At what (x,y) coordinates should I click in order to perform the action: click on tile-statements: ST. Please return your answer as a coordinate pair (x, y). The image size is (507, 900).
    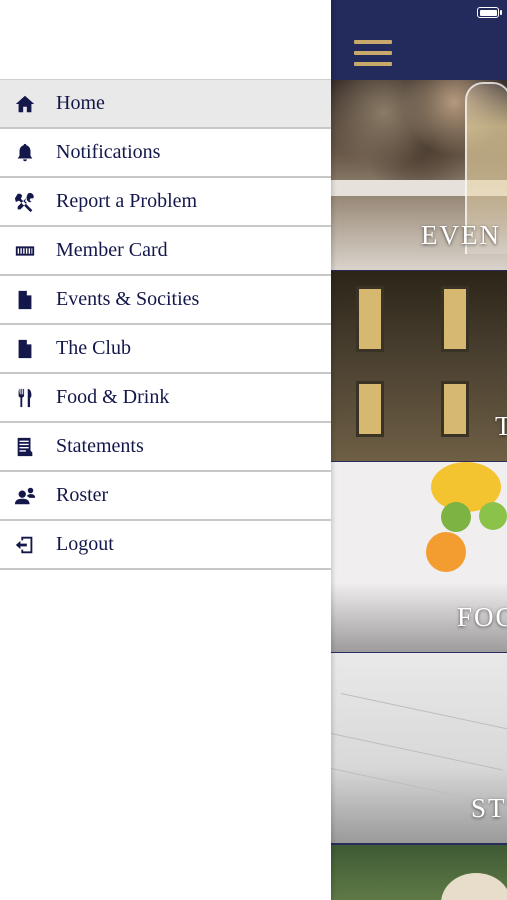
    Looking at the image, I should click on (419, 748).